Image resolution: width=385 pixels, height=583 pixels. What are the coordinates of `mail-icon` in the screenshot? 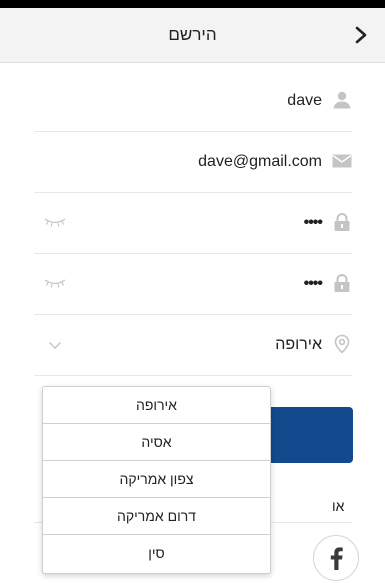 It's located at (342, 161).